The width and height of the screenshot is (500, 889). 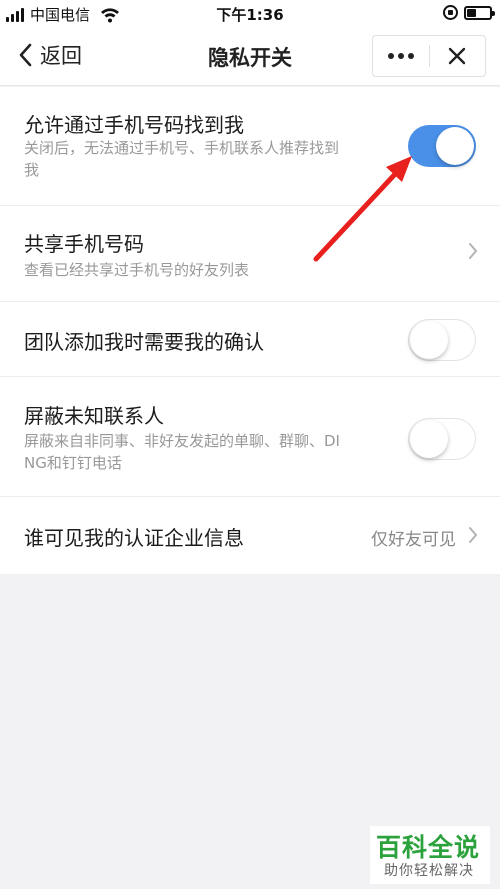 I want to click on close-button, so click(x=458, y=56).